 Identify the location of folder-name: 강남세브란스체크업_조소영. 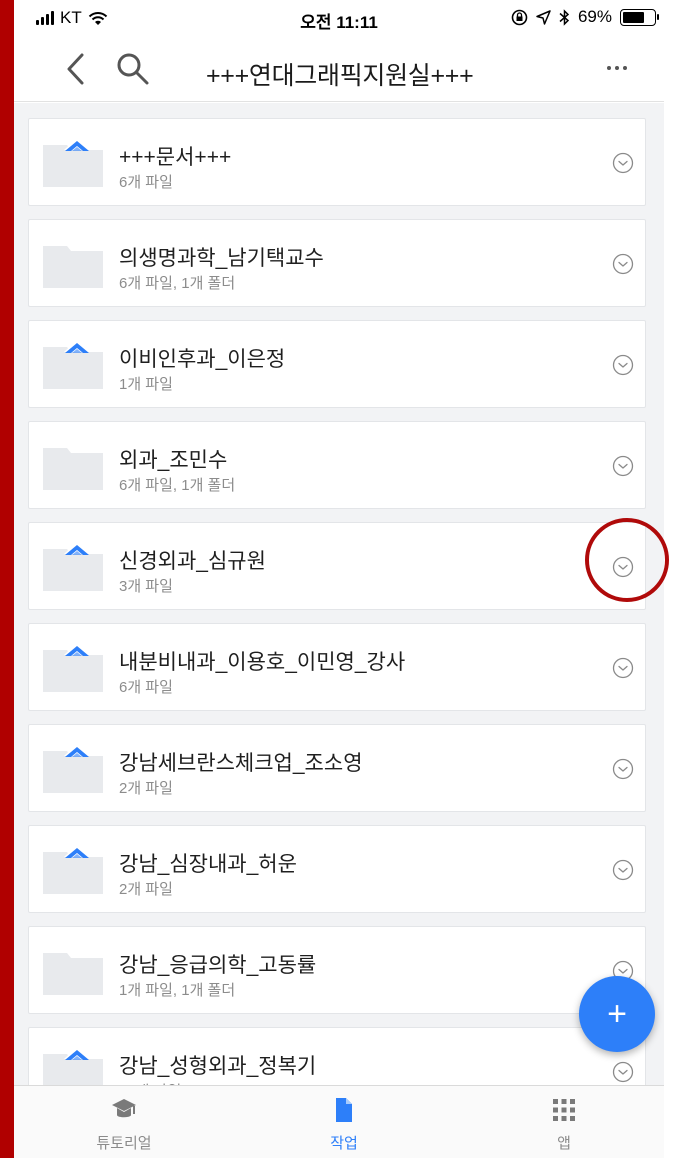
(241, 763).